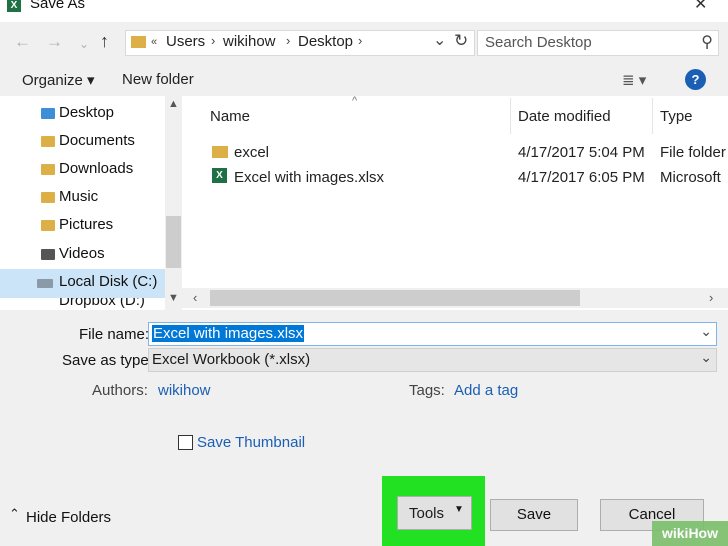  Describe the element at coordinates (461, 41) in the screenshot. I see `refresh-icon: ↻` at that location.